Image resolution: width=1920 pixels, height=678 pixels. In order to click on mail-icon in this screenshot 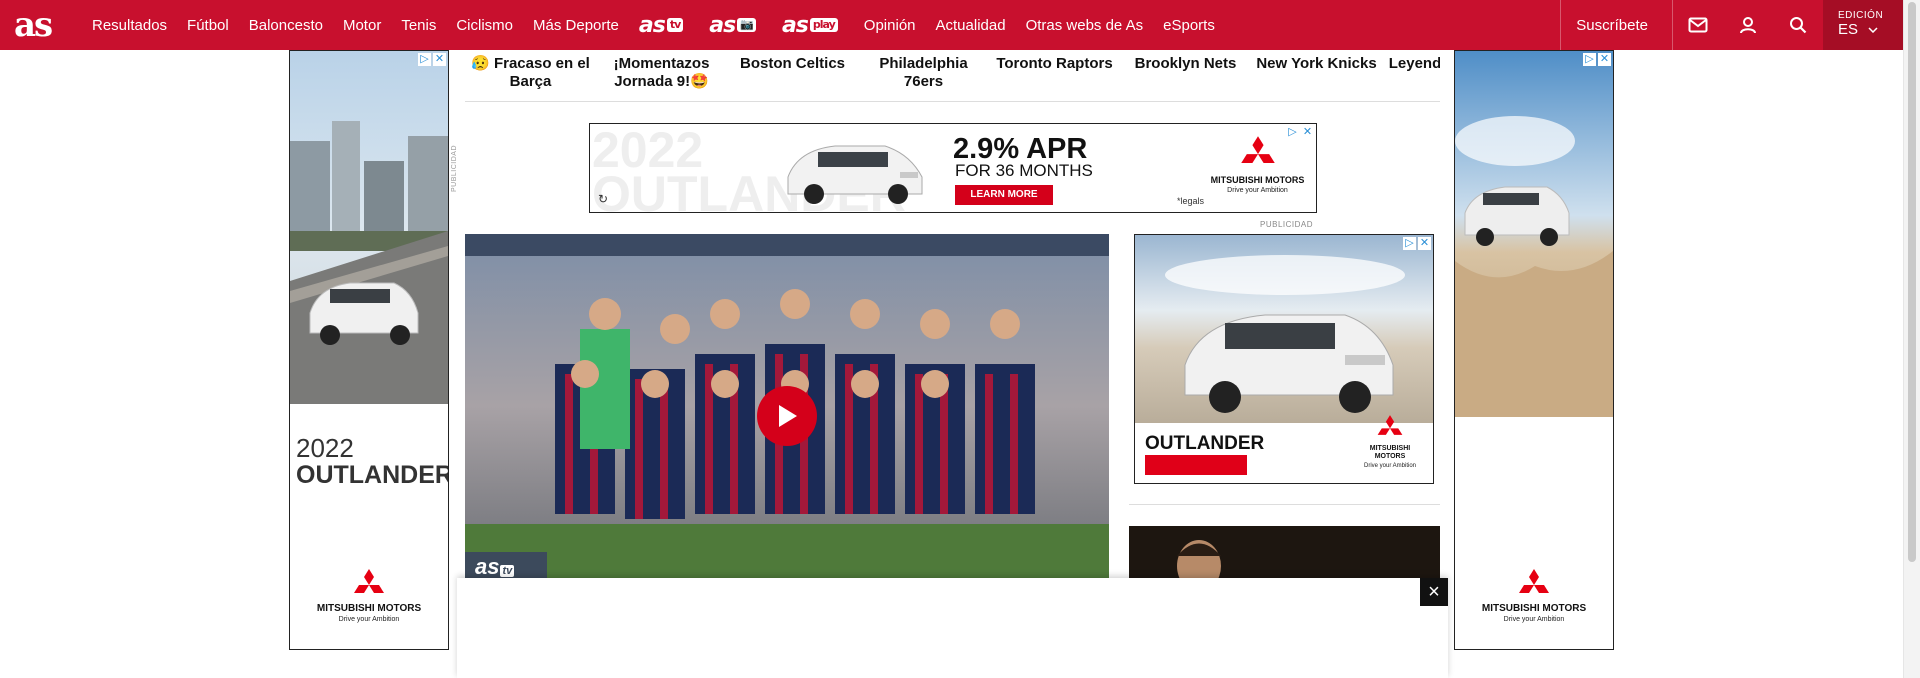, I will do `click(1698, 25)`.